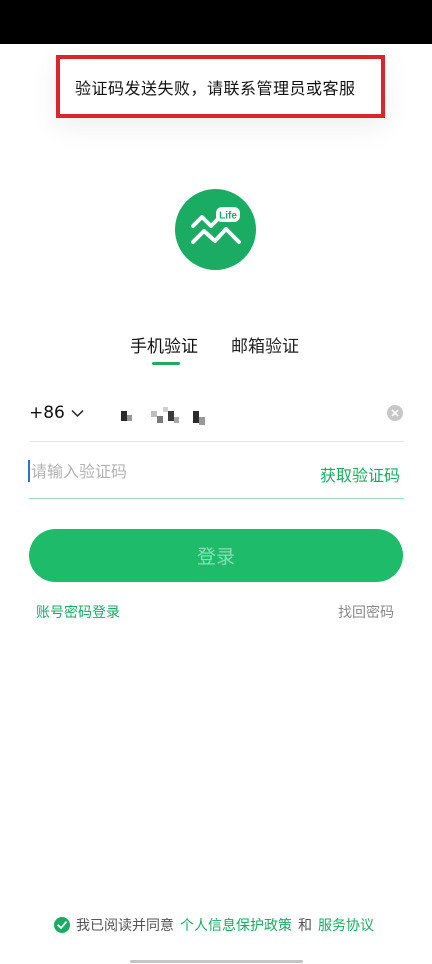 The width and height of the screenshot is (432, 964). Describe the element at coordinates (216, 441) in the screenshot. I see `phone-divider` at that location.